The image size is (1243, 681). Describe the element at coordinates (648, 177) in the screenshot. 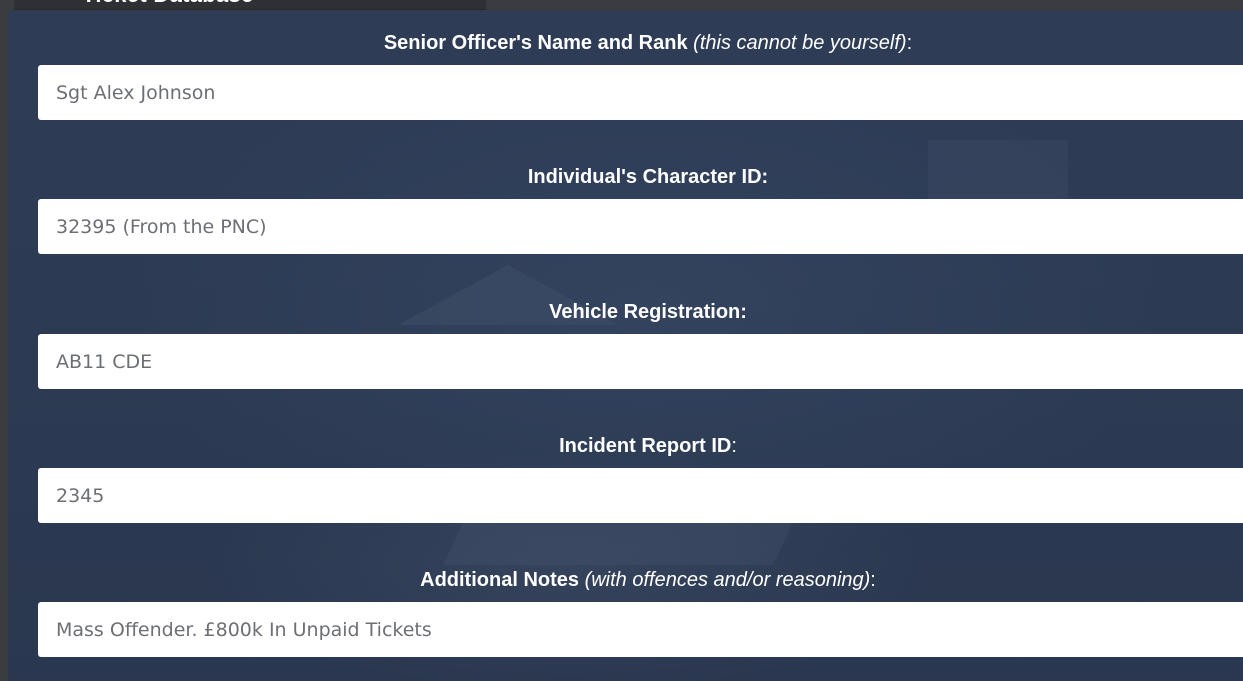

I see `character-id-label: Individual's Character ID:` at that location.